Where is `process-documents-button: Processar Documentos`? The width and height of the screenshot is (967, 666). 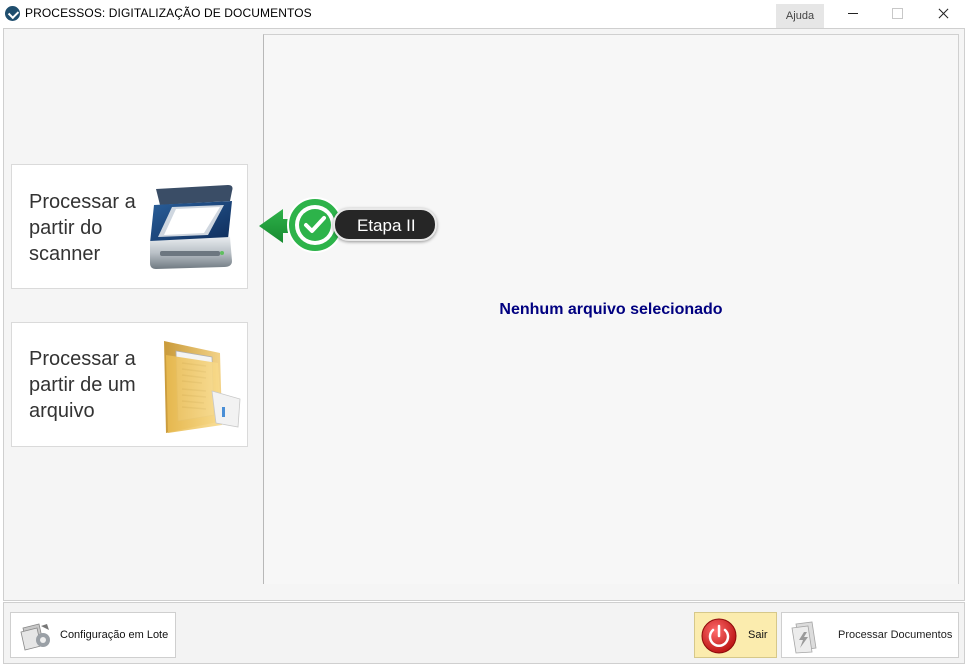
process-documents-button: Processar Documentos is located at coordinates (870, 635).